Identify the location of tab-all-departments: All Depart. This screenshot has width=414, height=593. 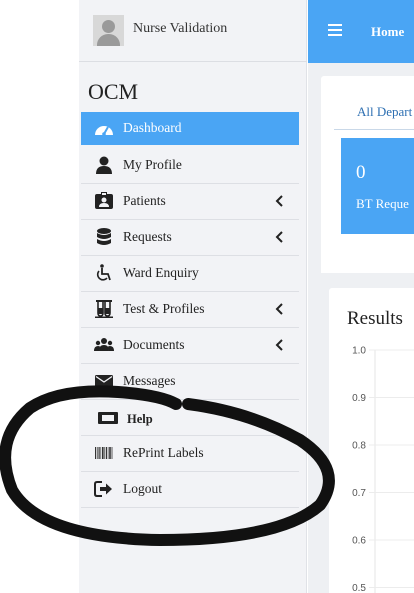
(384, 112).